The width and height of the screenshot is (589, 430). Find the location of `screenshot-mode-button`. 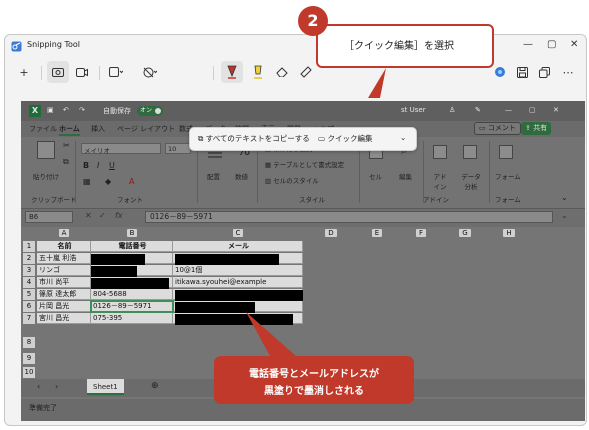

screenshot-mode-button is located at coordinates (58, 72).